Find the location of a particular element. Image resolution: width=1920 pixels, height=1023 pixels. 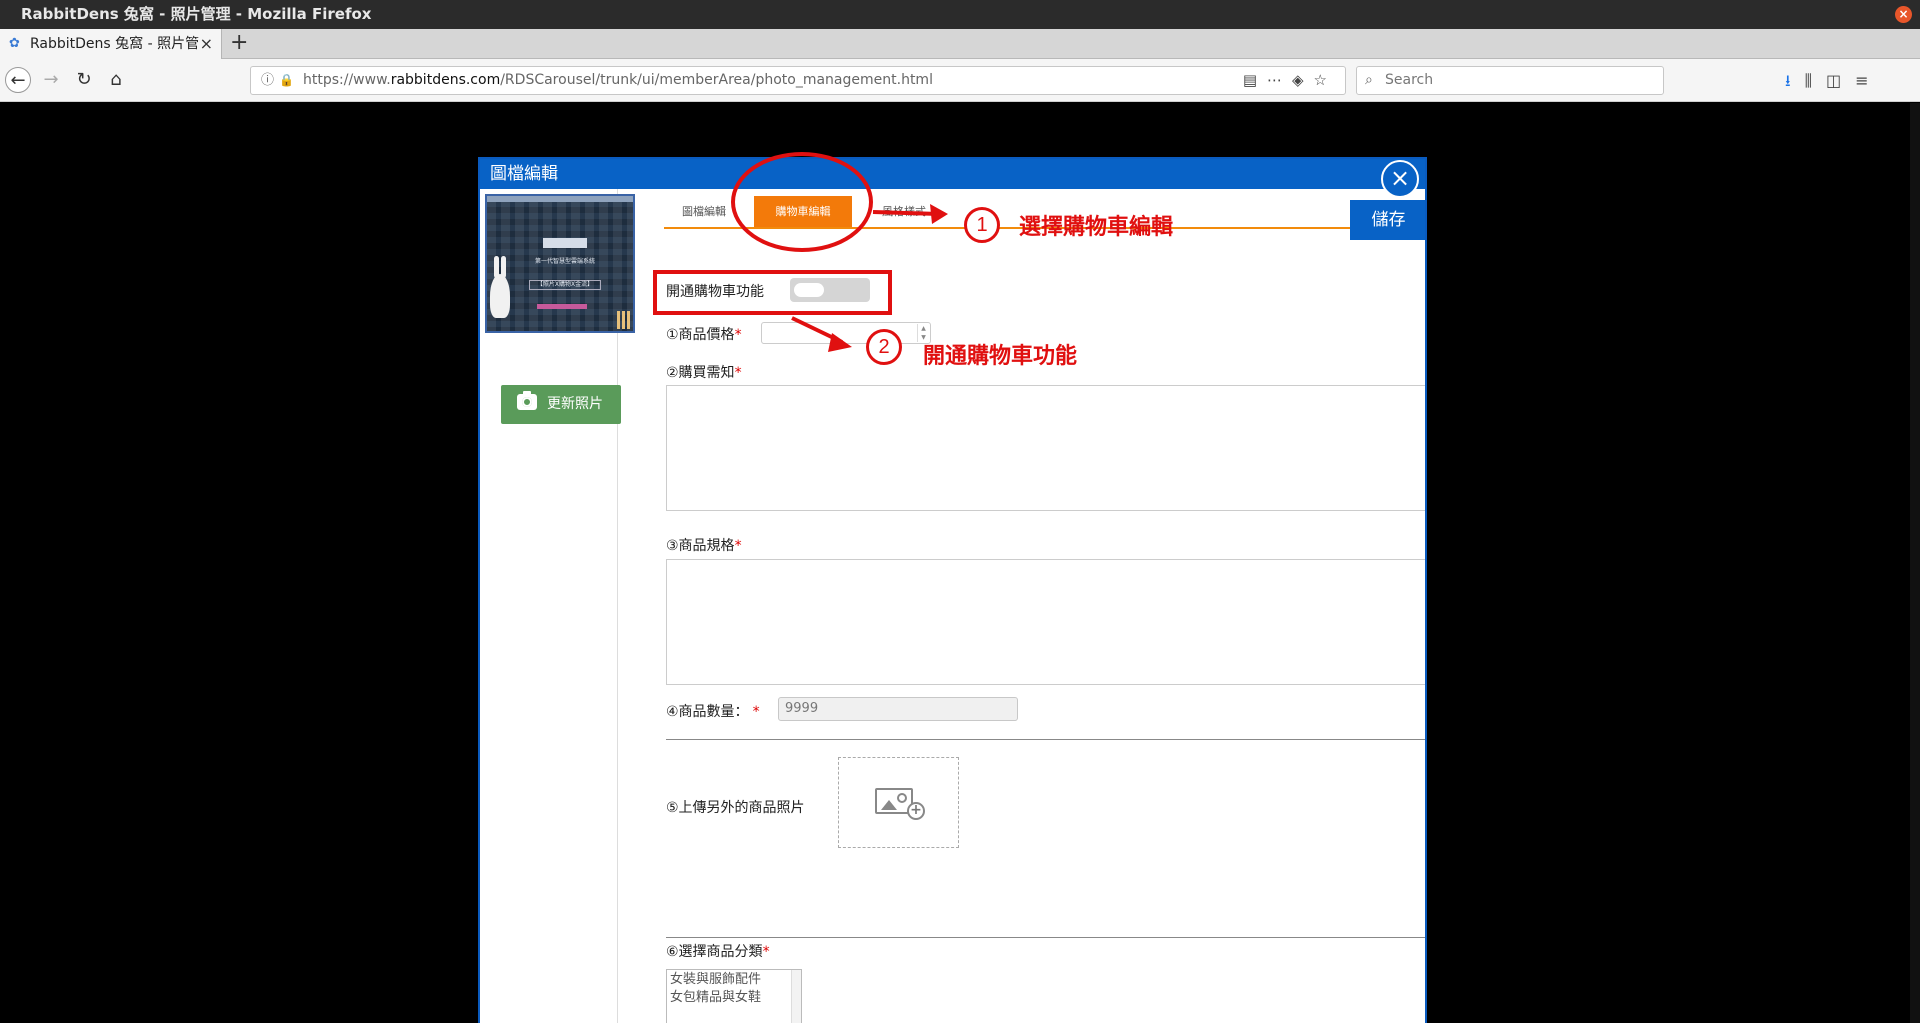

browser-tab: ✿ RabbitDens 兔窩 - 照片管 × is located at coordinates (111, 44).